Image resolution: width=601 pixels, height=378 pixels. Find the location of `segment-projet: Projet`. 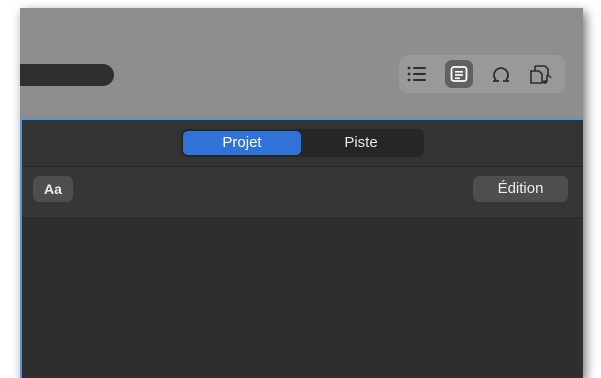

segment-projet: Projet is located at coordinates (242, 143).